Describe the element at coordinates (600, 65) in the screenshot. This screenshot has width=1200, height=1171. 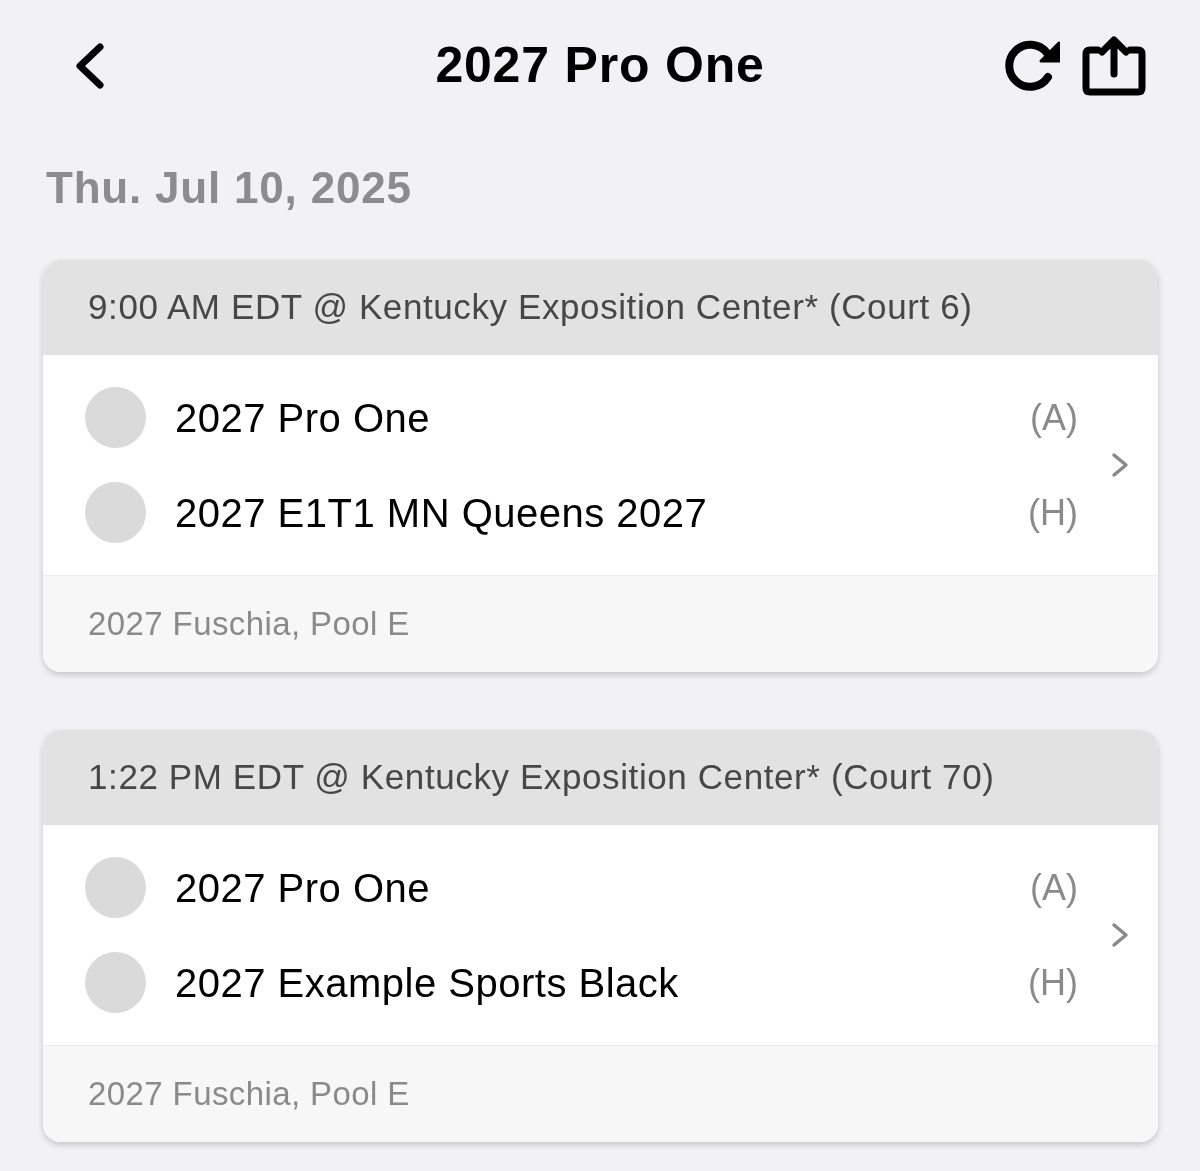
I see `page-title: 2027 Pro One` at that location.